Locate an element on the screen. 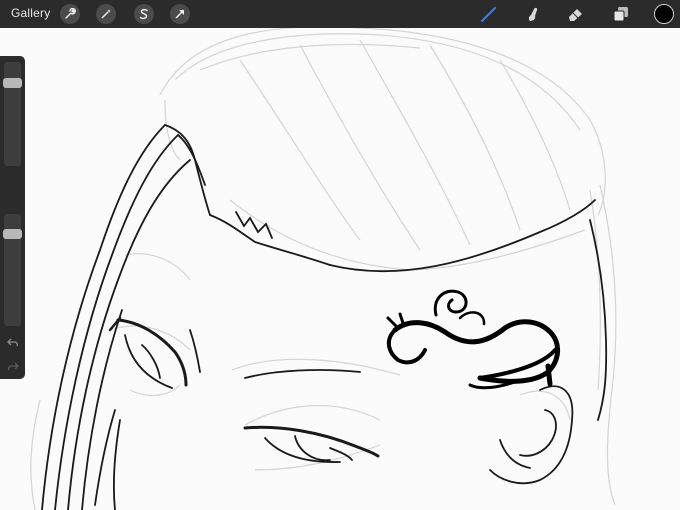 The width and height of the screenshot is (680, 510). transform-arrow-icon is located at coordinates (180, 14).